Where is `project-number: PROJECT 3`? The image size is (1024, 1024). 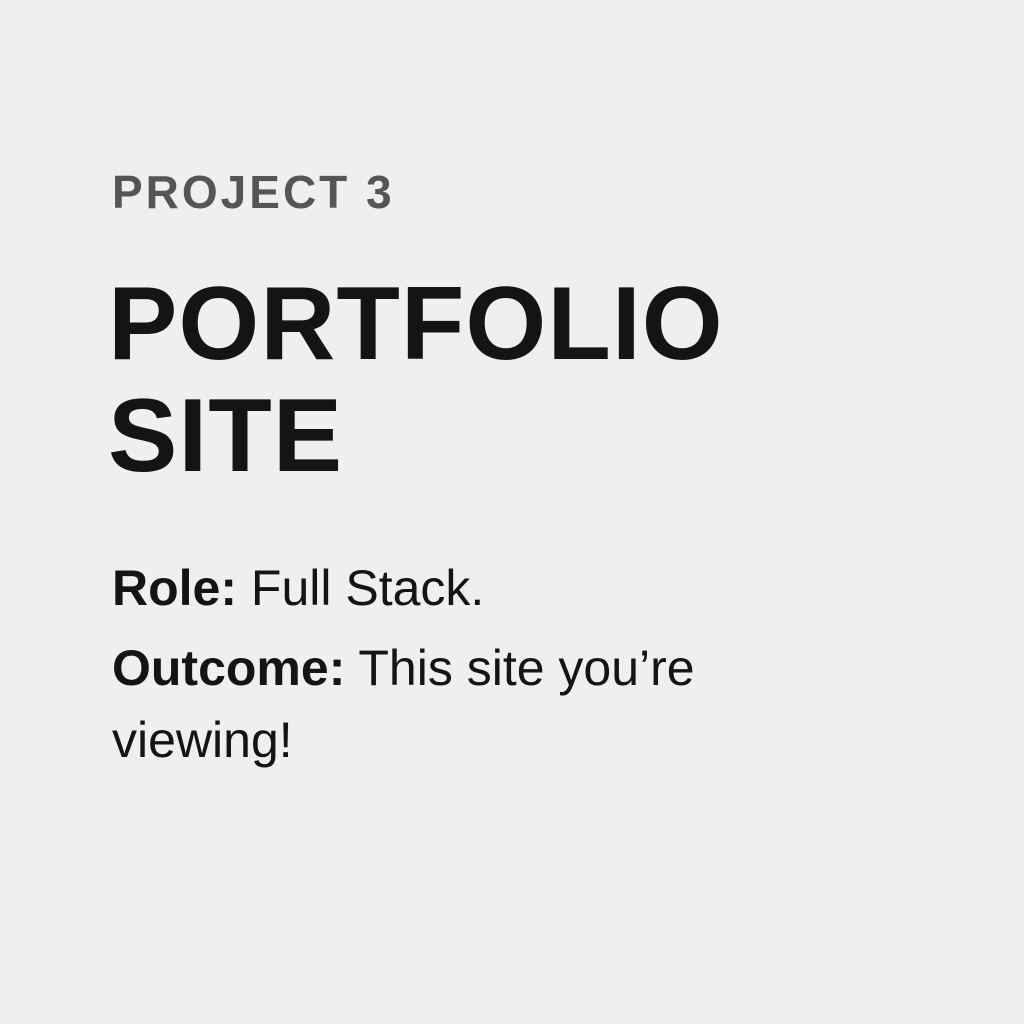 project-number: PROJECT 3 is located at coordinates (253, 192).